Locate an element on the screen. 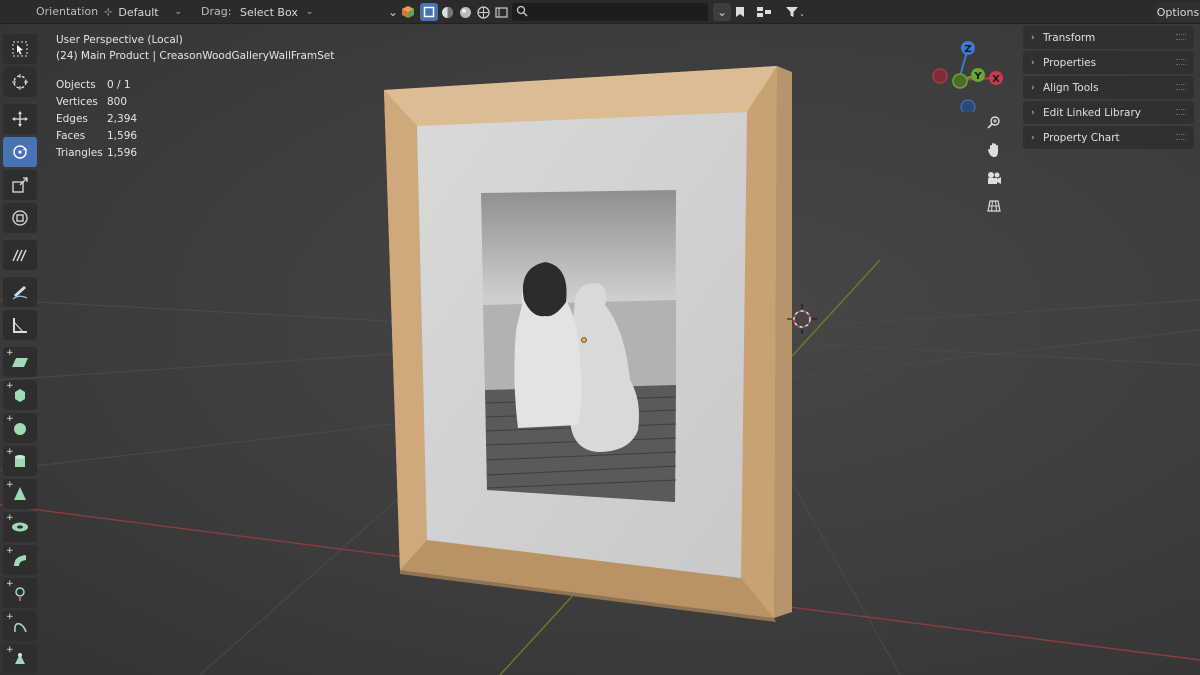  stat-row: Triangles 1,596 is located at coordinates (195, 153).